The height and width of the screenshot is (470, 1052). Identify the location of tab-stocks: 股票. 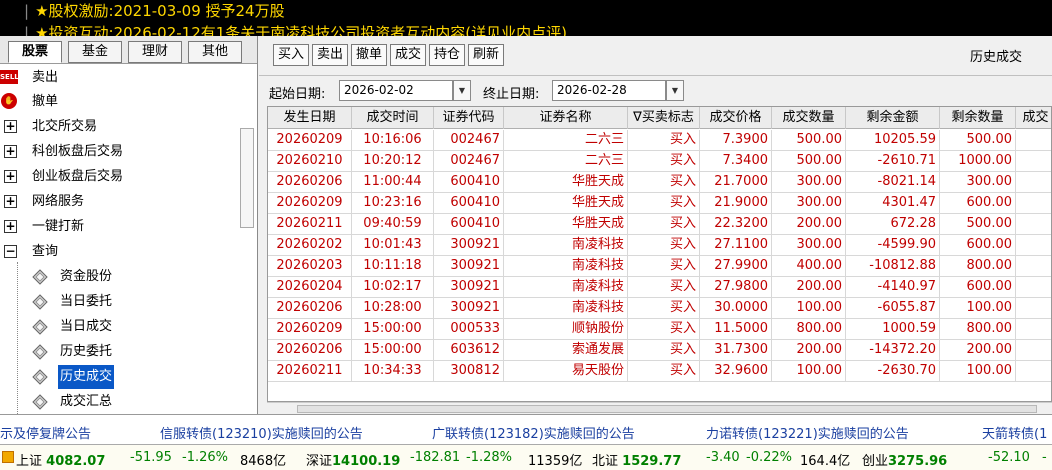
(35, 52).